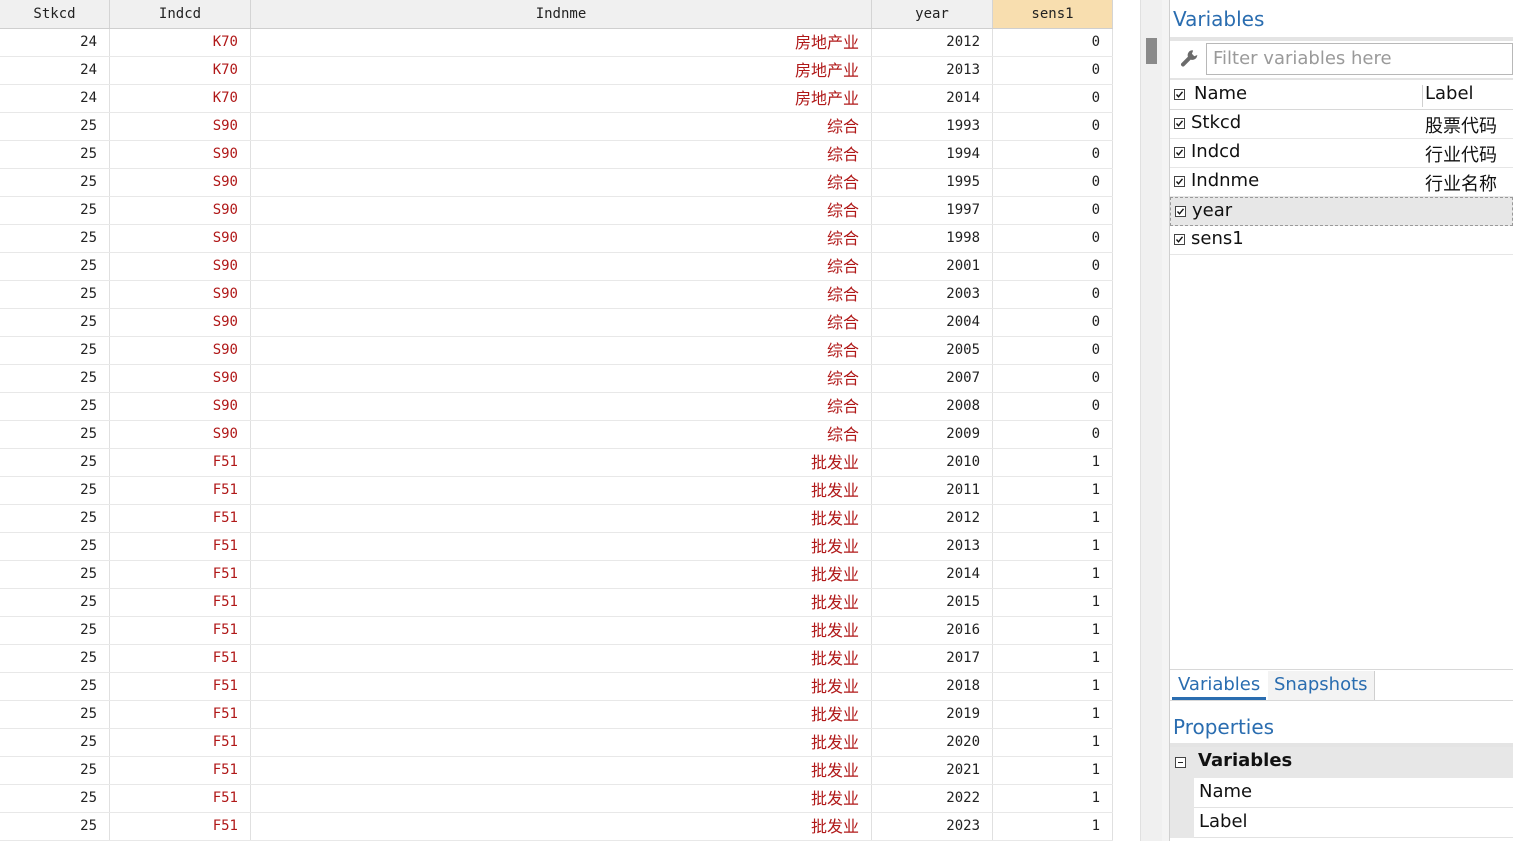 The image size is (1513, 841). I want to click on cell-year: 2010, so click(932, 462).